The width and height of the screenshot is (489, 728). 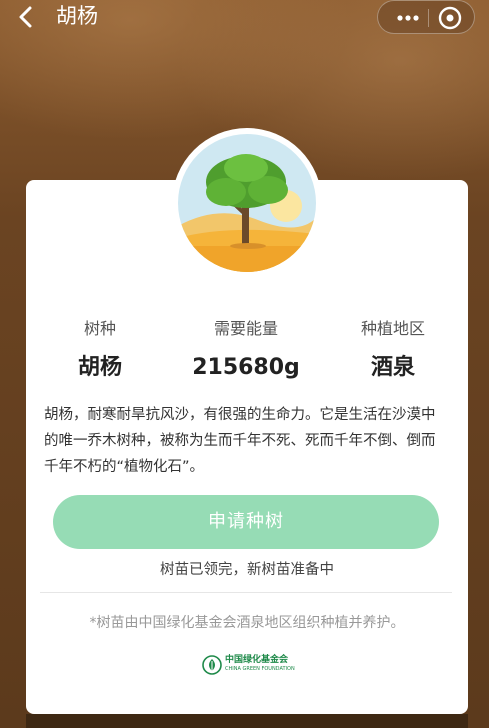 What do you see at coordinates (450, 18) in the screenshot?
I see `close-circle-icon` at bounding box center [450, 18].